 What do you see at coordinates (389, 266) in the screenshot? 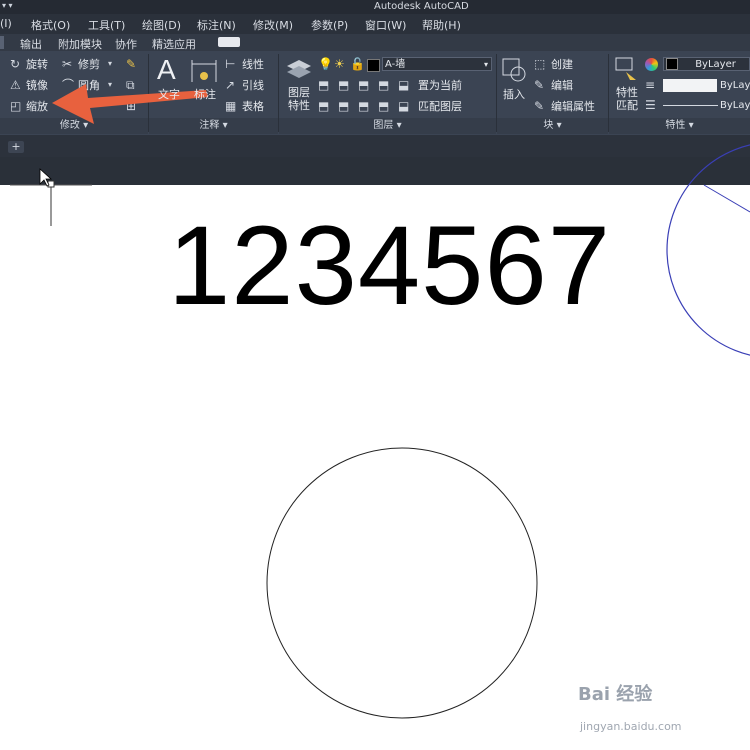
I see `drawing-text-number: 1234567` at bounding box center [389, 266].